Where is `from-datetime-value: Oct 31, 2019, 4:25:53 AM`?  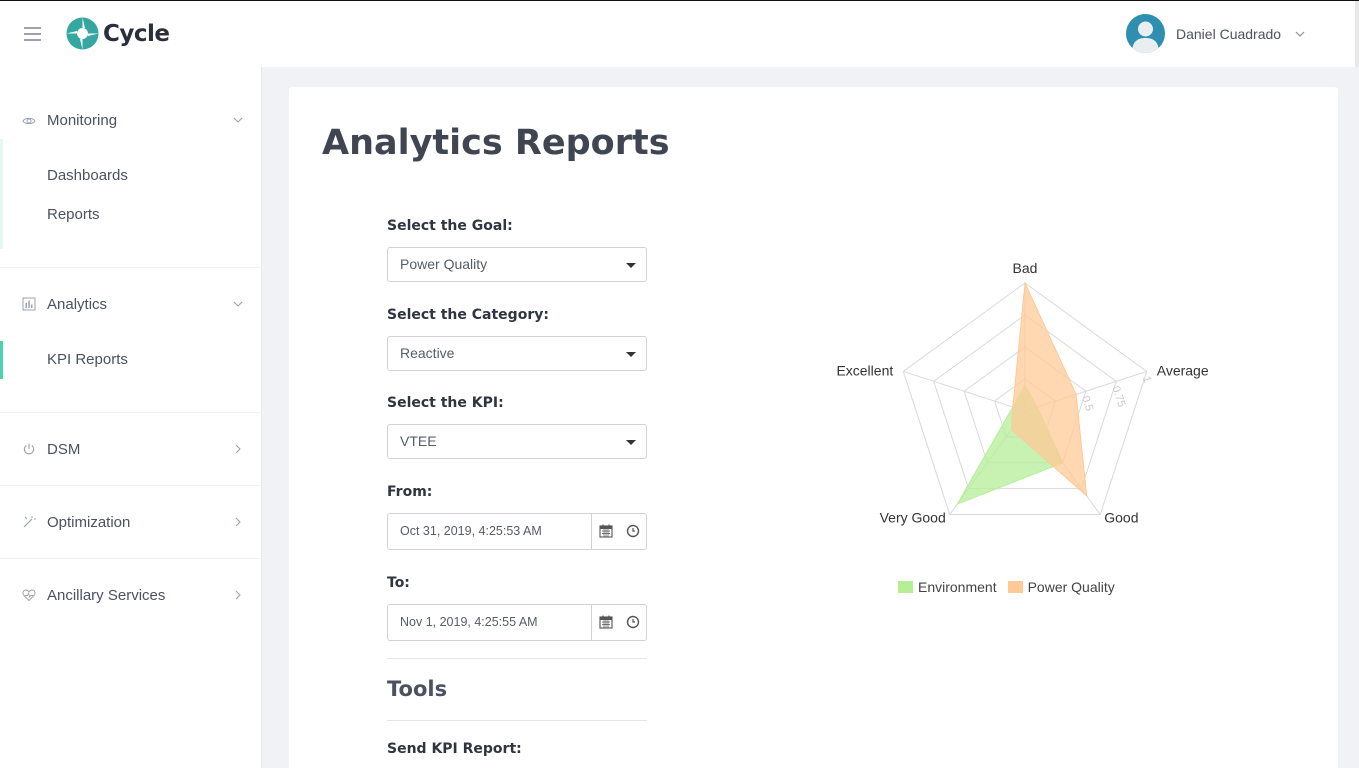 from-datetime-value: Oct 31, 2019, 4:25:53 AM is located at coordinates (471, 531).